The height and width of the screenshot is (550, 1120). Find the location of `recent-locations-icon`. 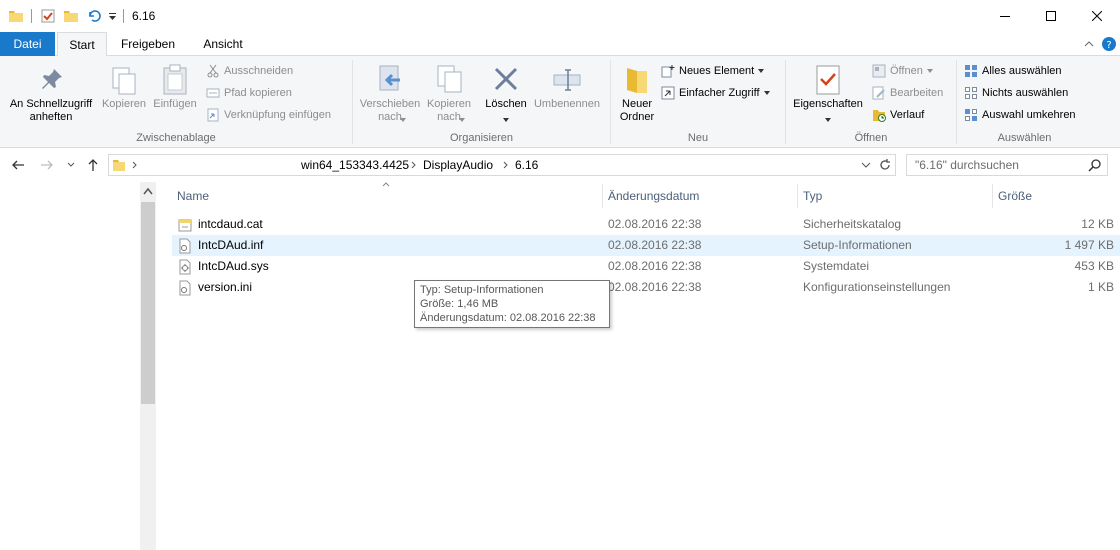

recent-locations-icon is located at coordinates (71, 165).